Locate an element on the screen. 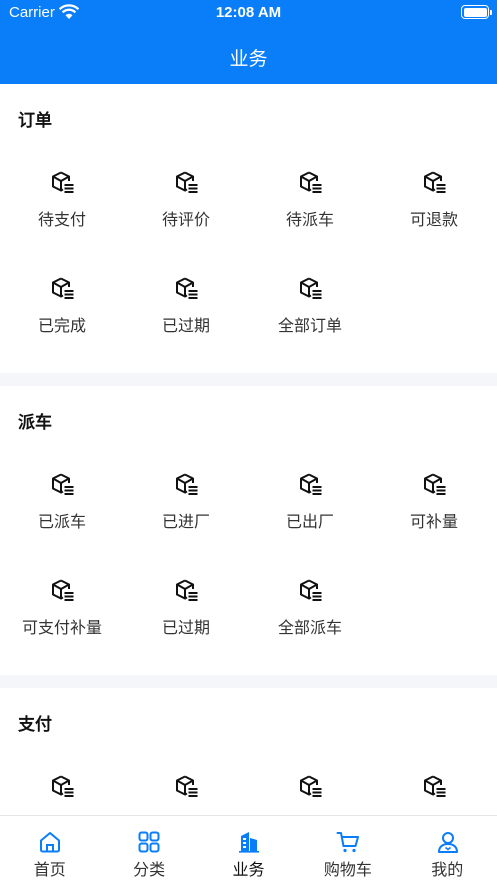  home-icon is located at coordinates (50, 842).